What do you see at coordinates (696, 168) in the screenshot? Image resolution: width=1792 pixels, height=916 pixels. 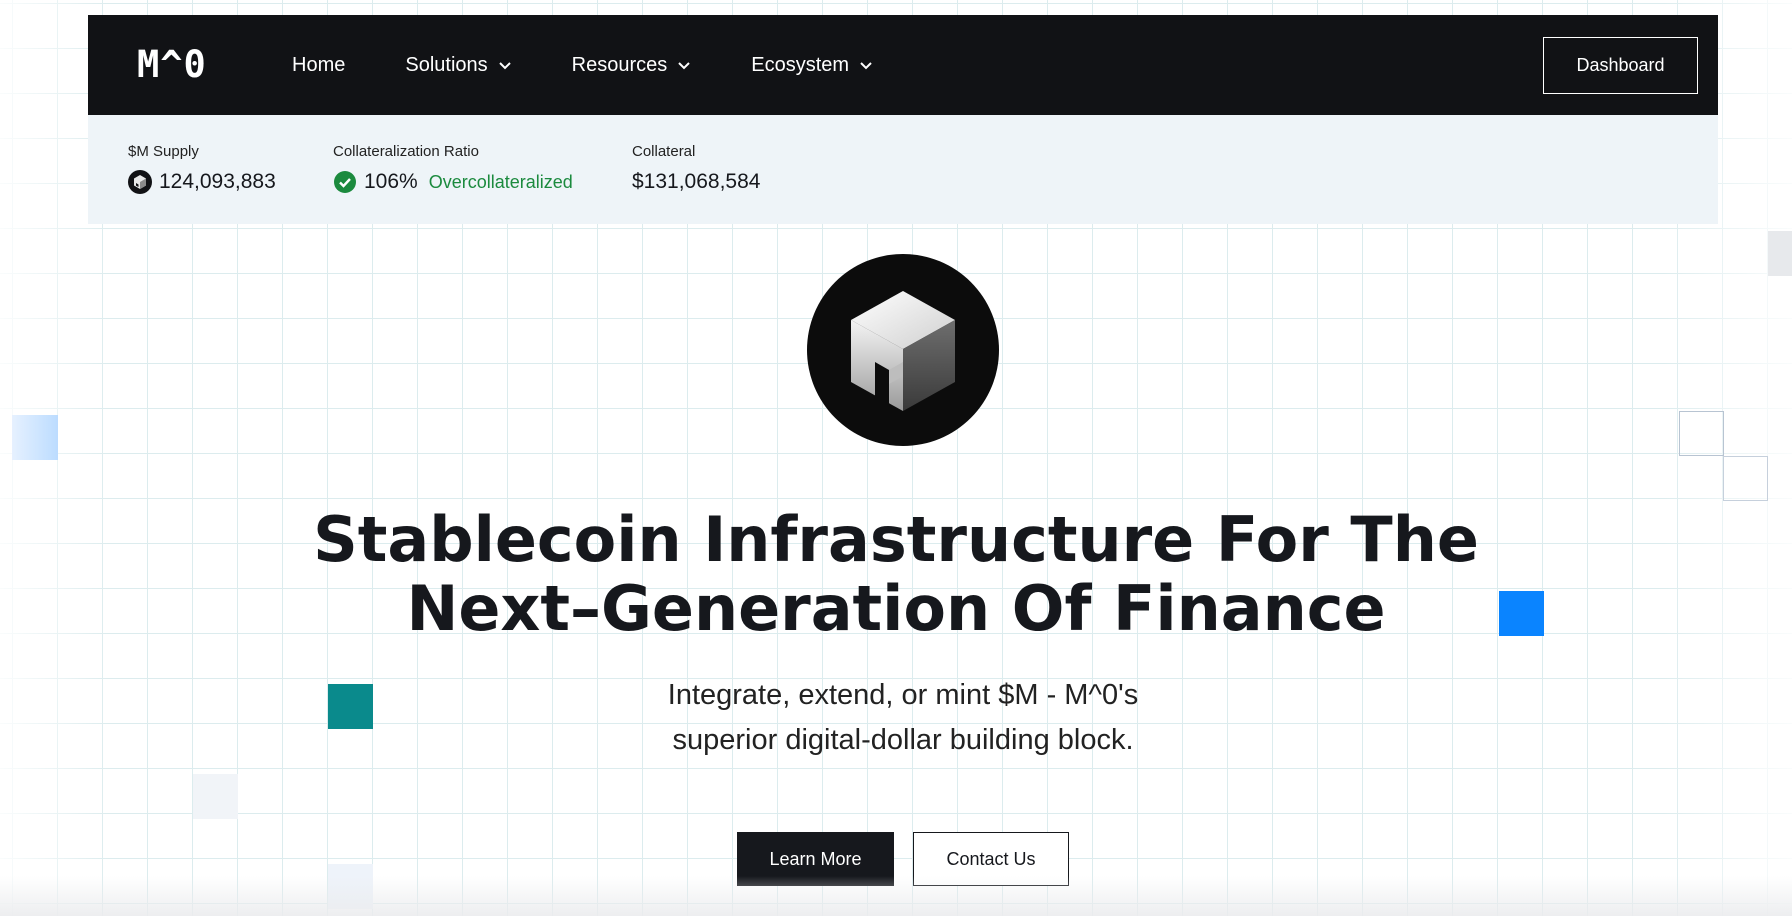 I see `stat-collateral: Collateral $131,068,584` at bounding box center [696, 168].